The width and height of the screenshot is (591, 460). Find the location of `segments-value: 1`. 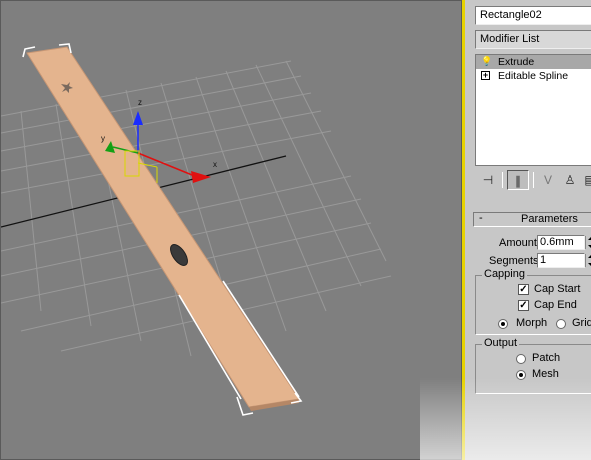

segments-value: 1 is located at coordinates (543, 260).